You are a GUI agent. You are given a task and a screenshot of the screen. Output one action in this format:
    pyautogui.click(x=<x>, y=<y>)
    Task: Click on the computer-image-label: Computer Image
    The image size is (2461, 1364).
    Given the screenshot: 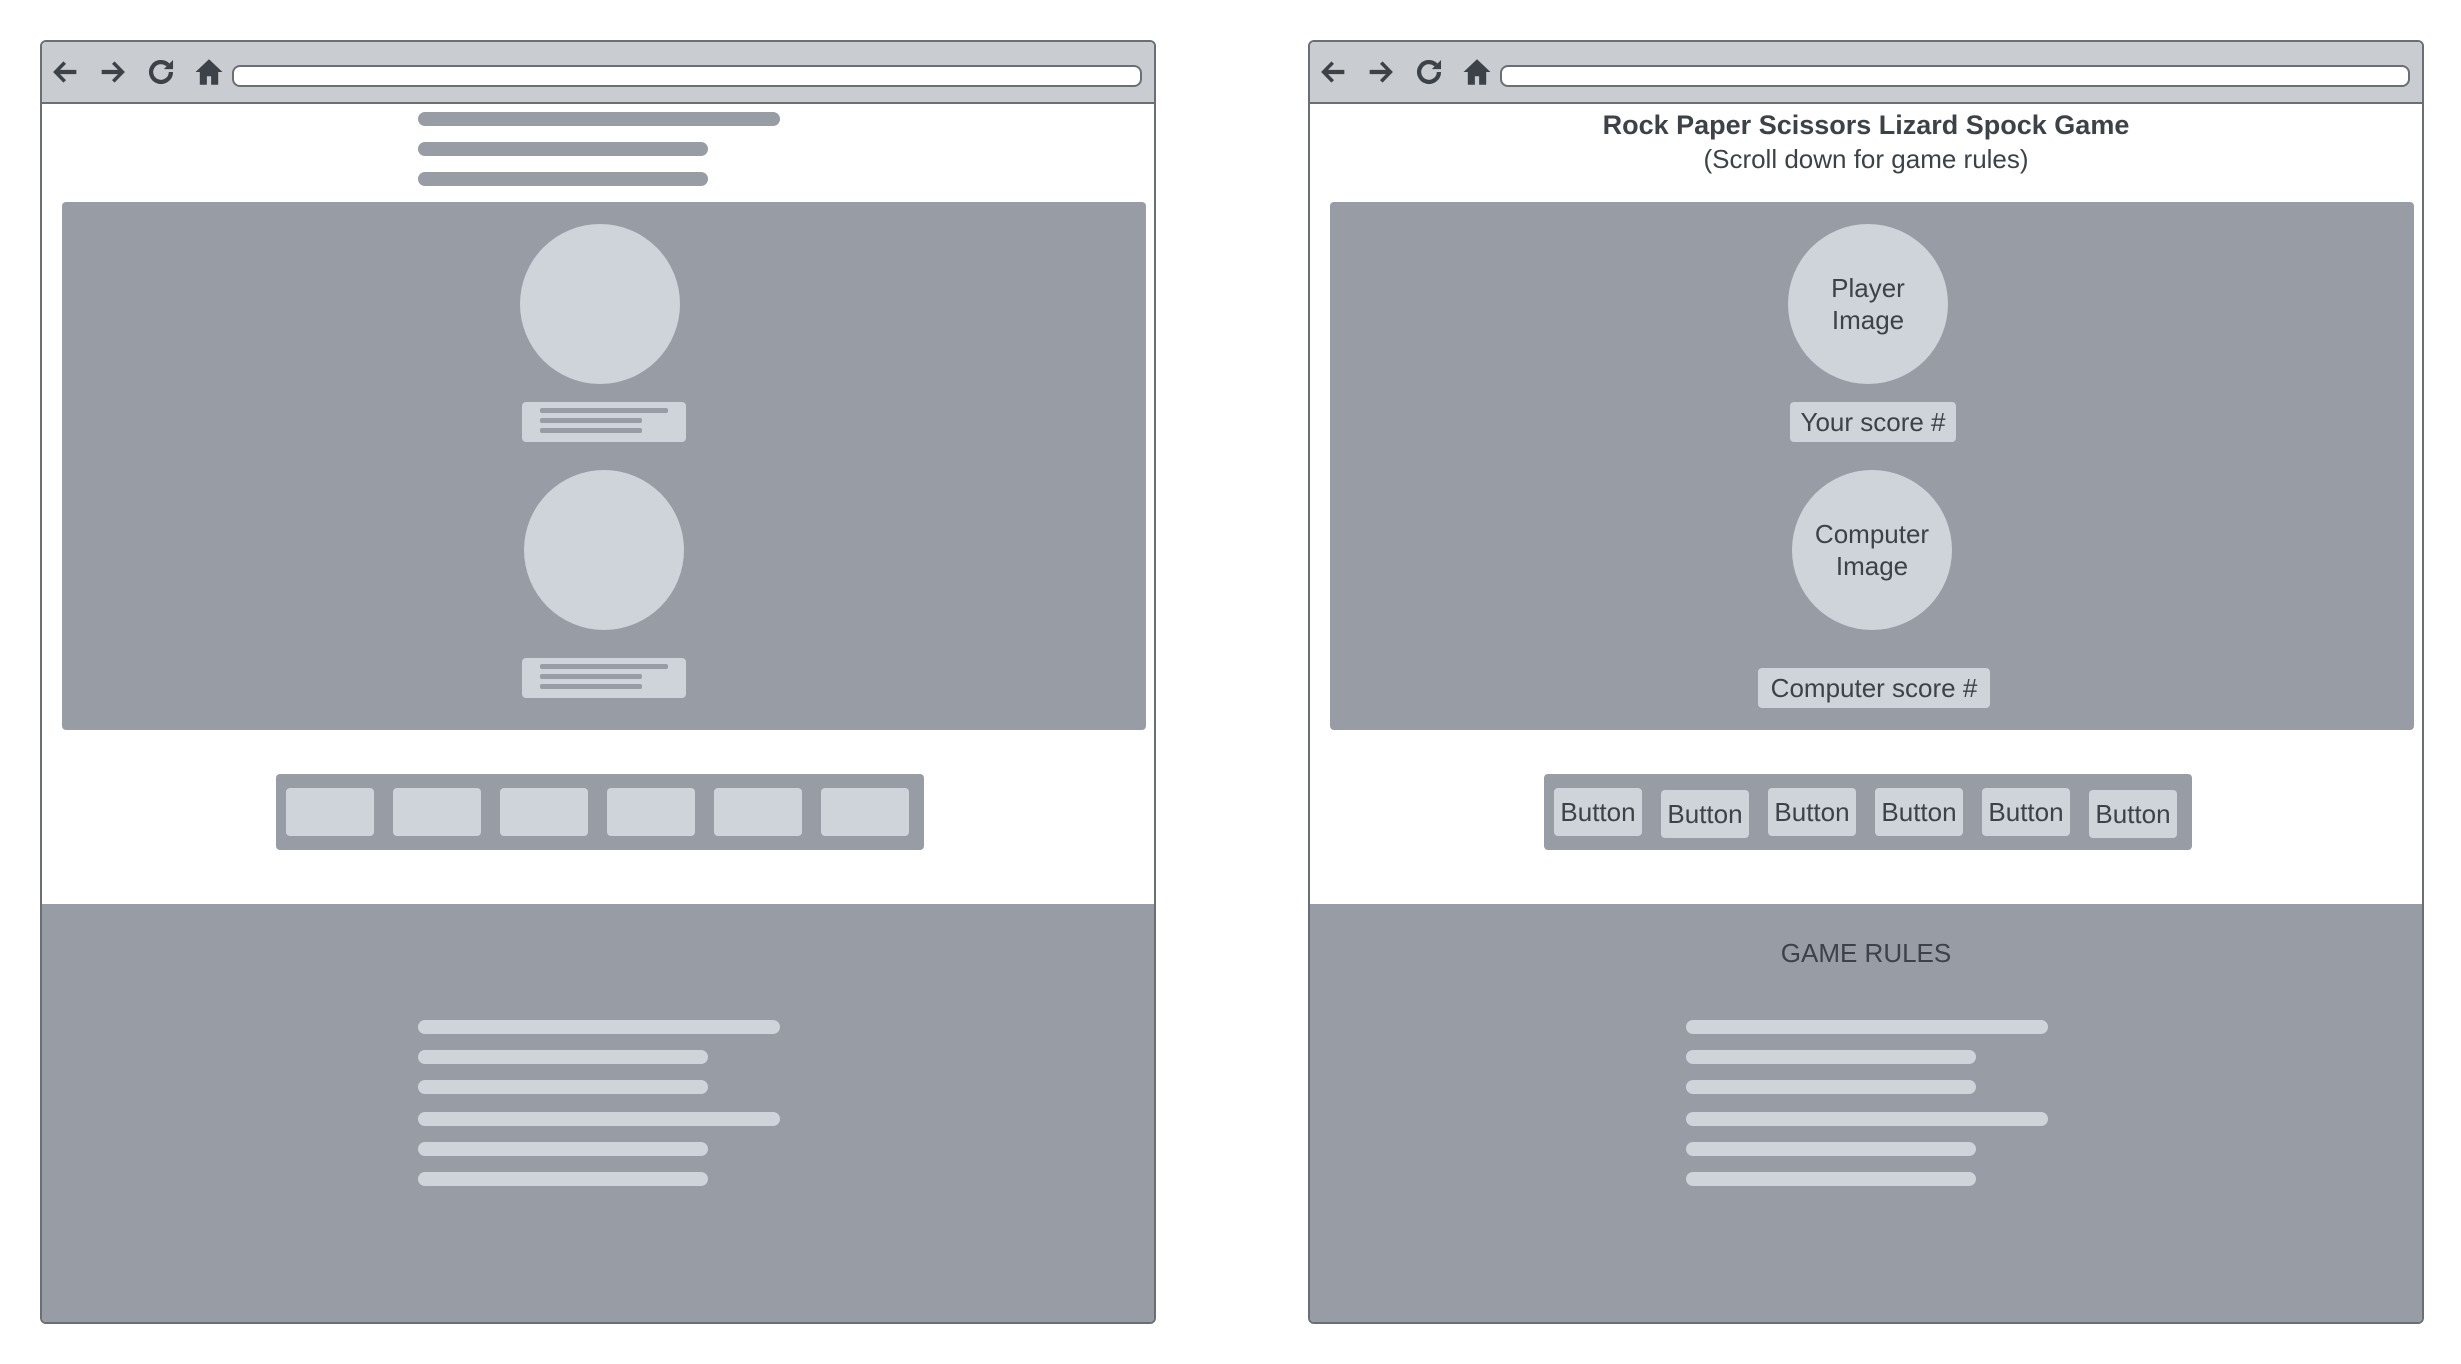 What is the action you would take?
    pyautogui.click(x=1872, y=550)
    